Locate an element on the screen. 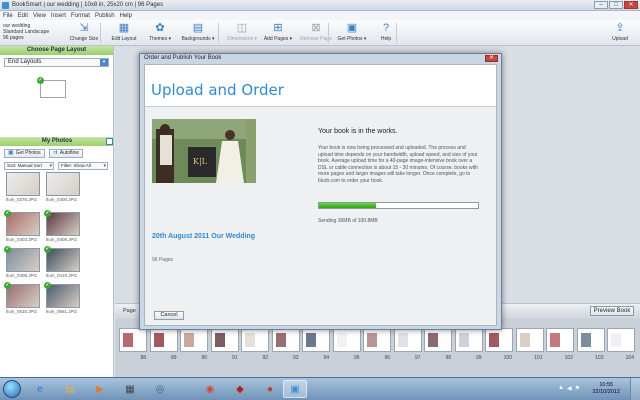 The width and height of the screenshot is (640, 400). page-thumbnail: 88 is located at coordinates (133, 344).